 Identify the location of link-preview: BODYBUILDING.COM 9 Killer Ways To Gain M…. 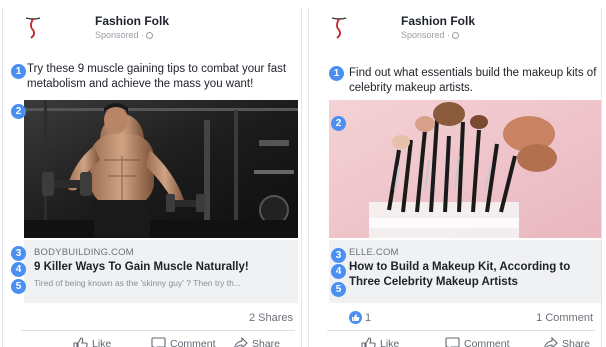
(161, 271).